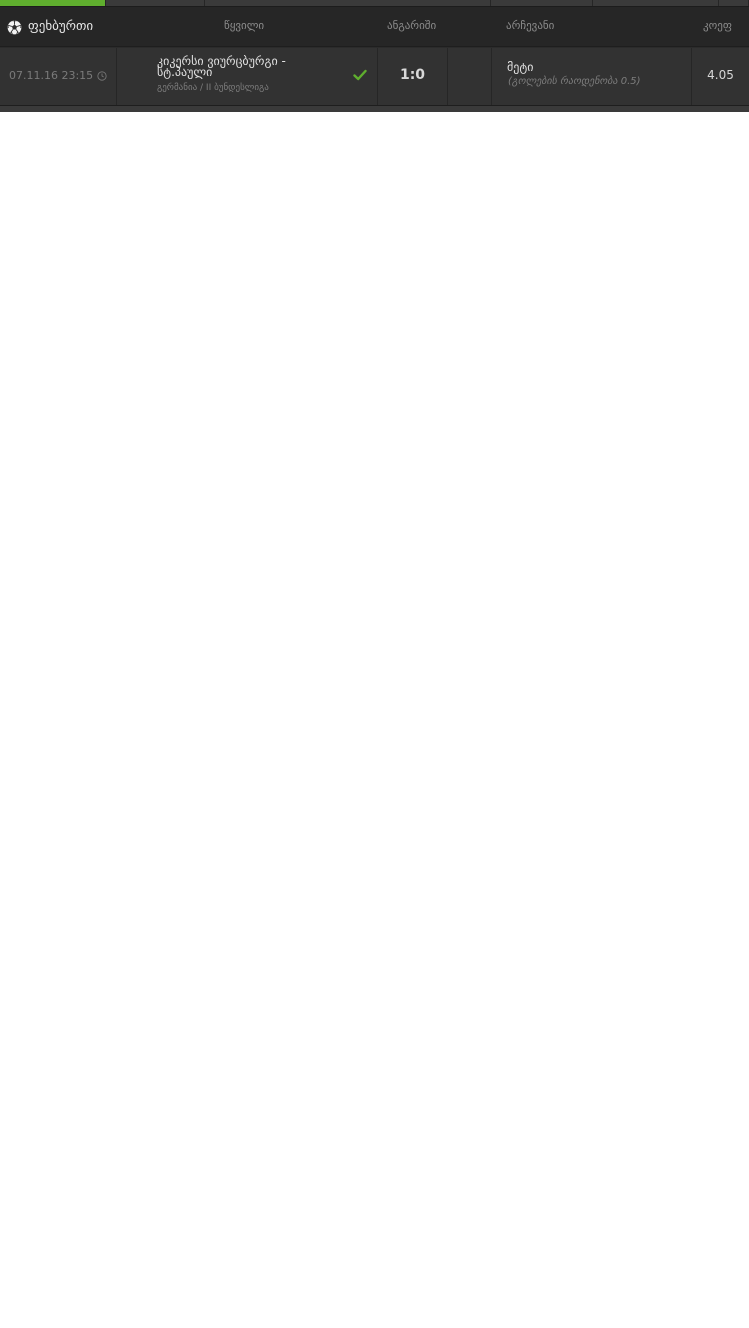 The width and height of the screenshot is (749, 1328). I want to click on event-name: კიკერსი ვიურცბურგი - სტ.პაული, so click(247, 66).